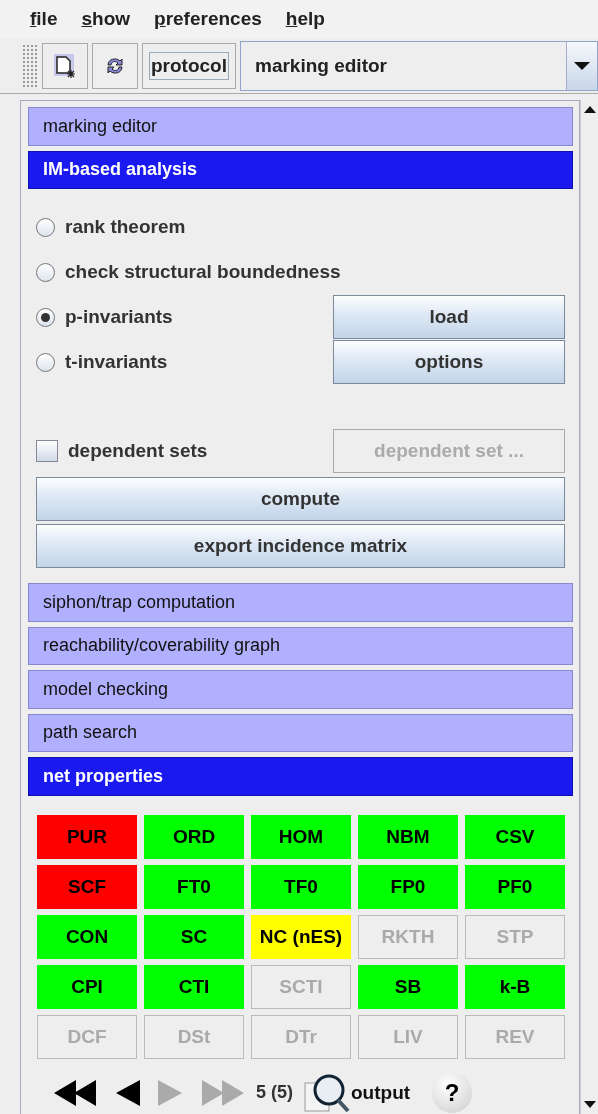 This screenshot has height=1114, width=598. What do you see at coordinates (223, 1092) in the screenshot?
I see `right-arrow-icon` at bounding box center [223, 1092].